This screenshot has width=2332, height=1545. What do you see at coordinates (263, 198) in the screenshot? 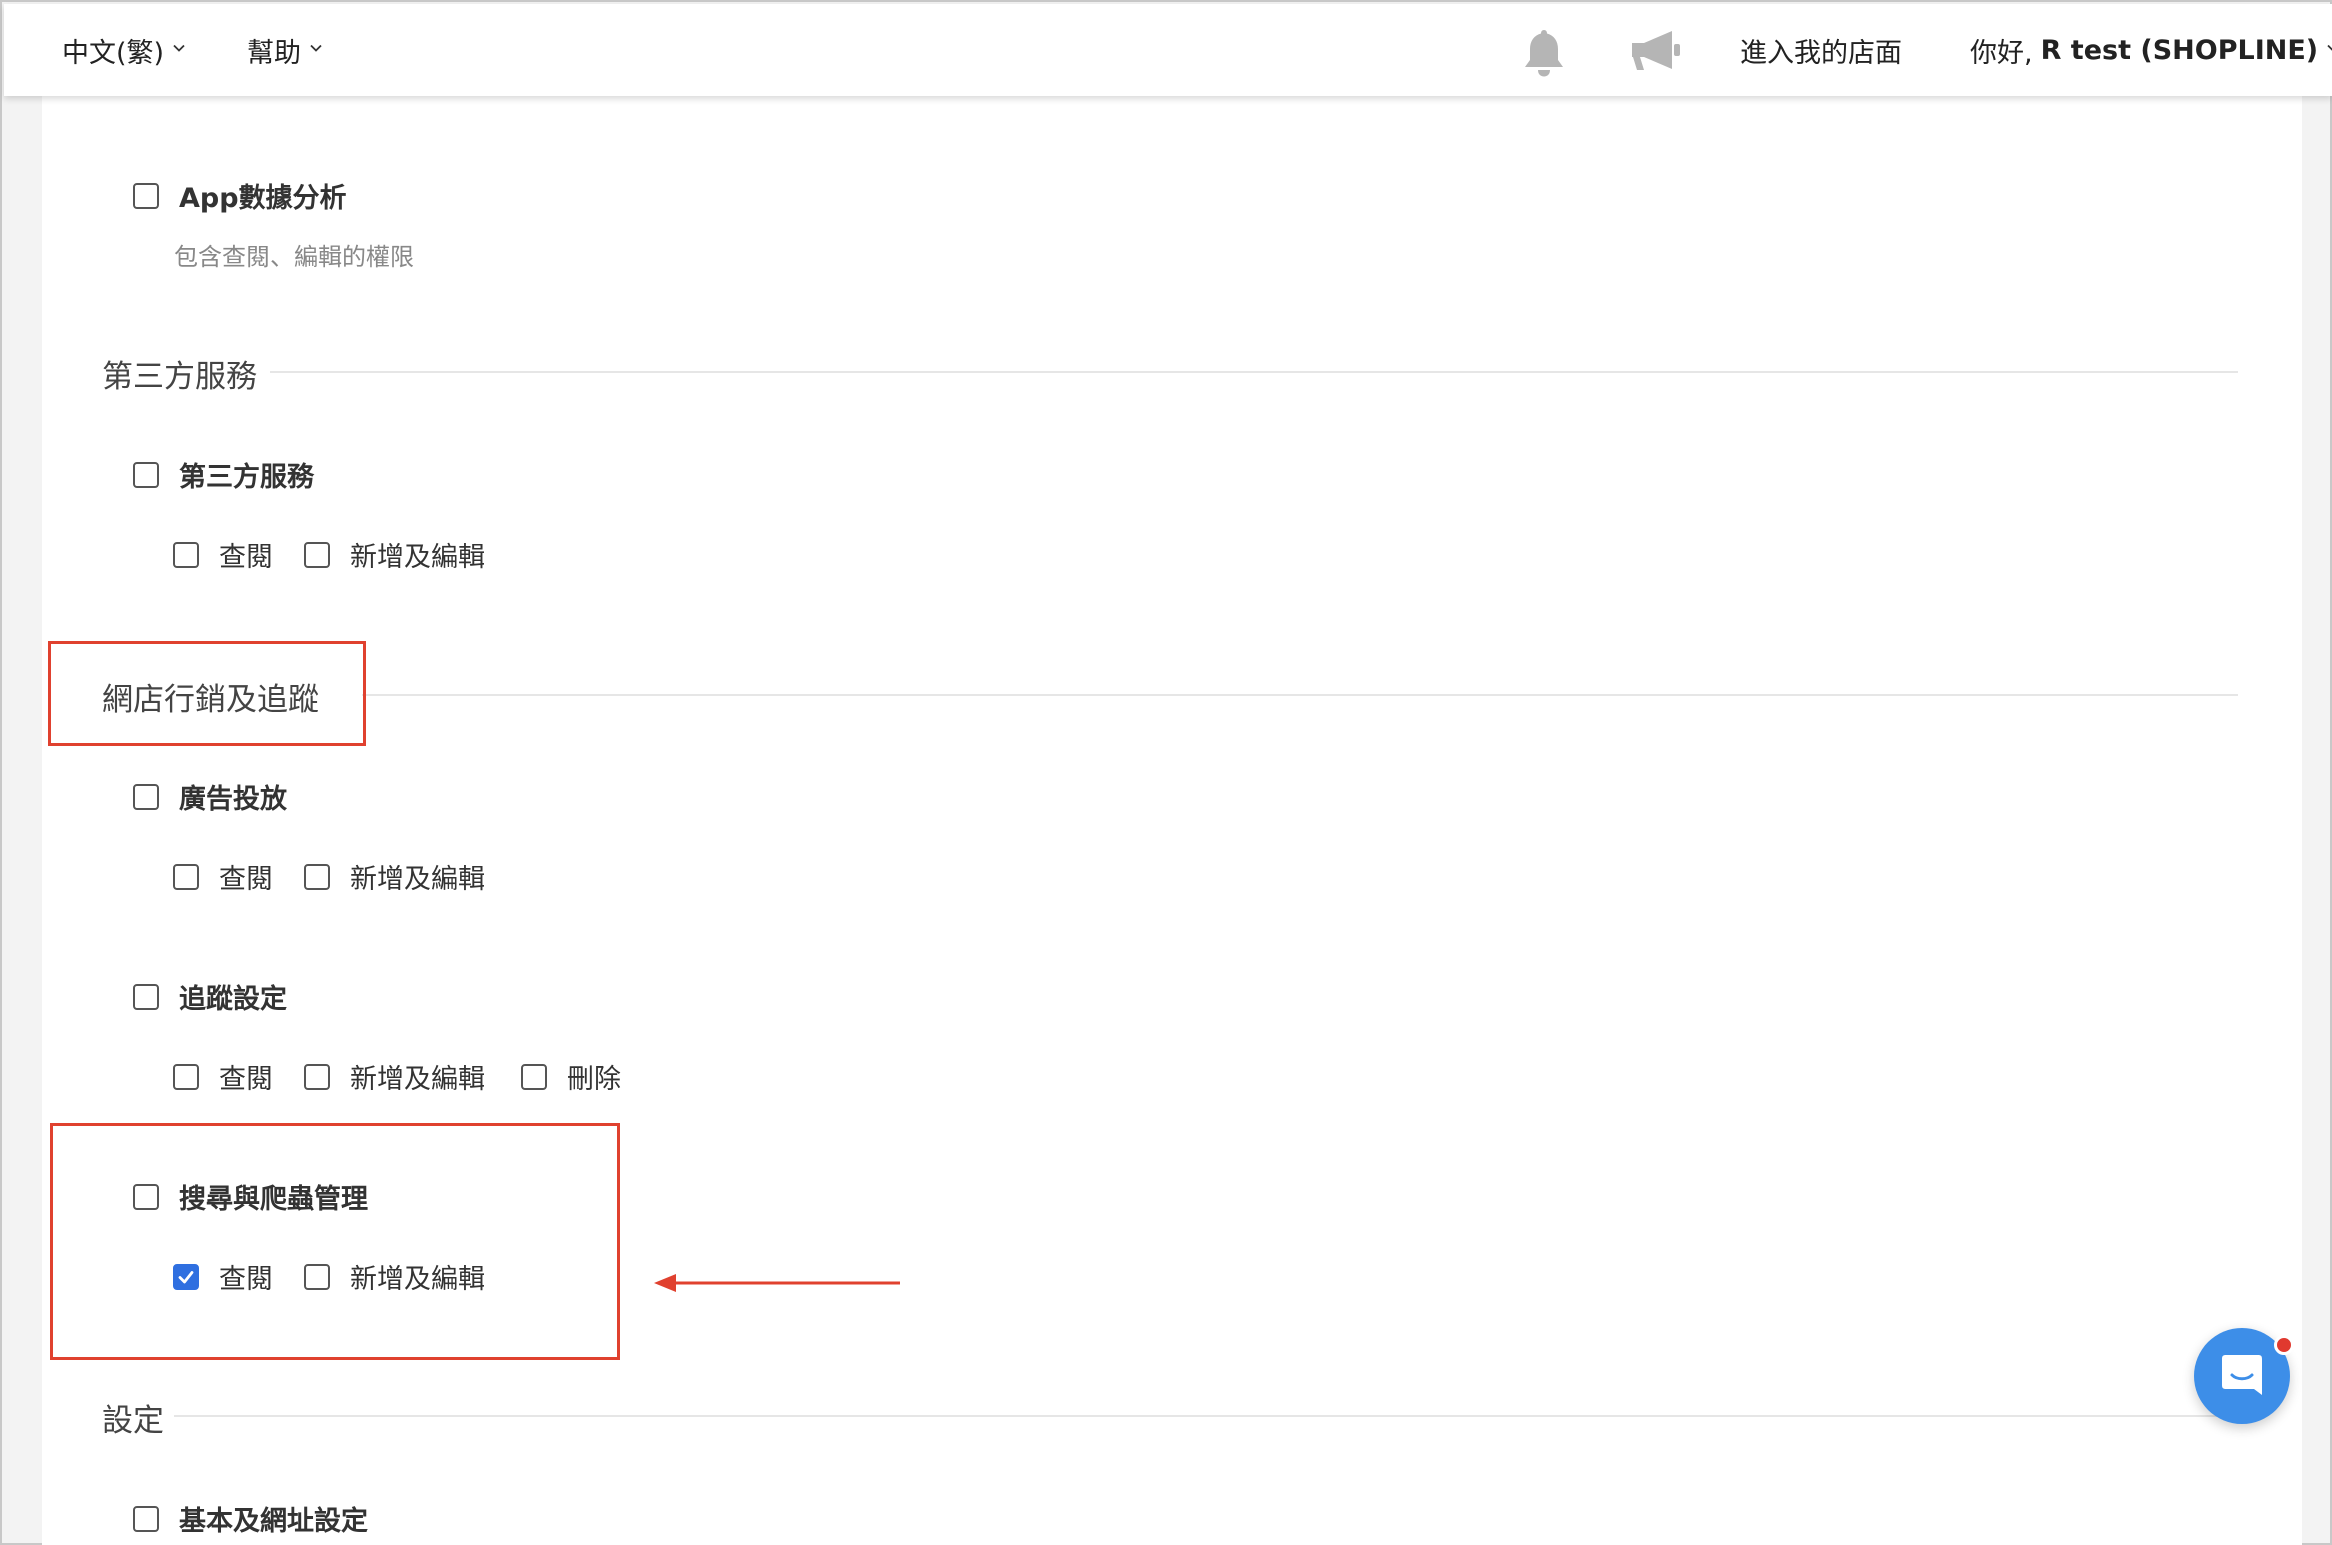
I see `app-analytics-title: App數據分析` at bounding box center [263, 198].